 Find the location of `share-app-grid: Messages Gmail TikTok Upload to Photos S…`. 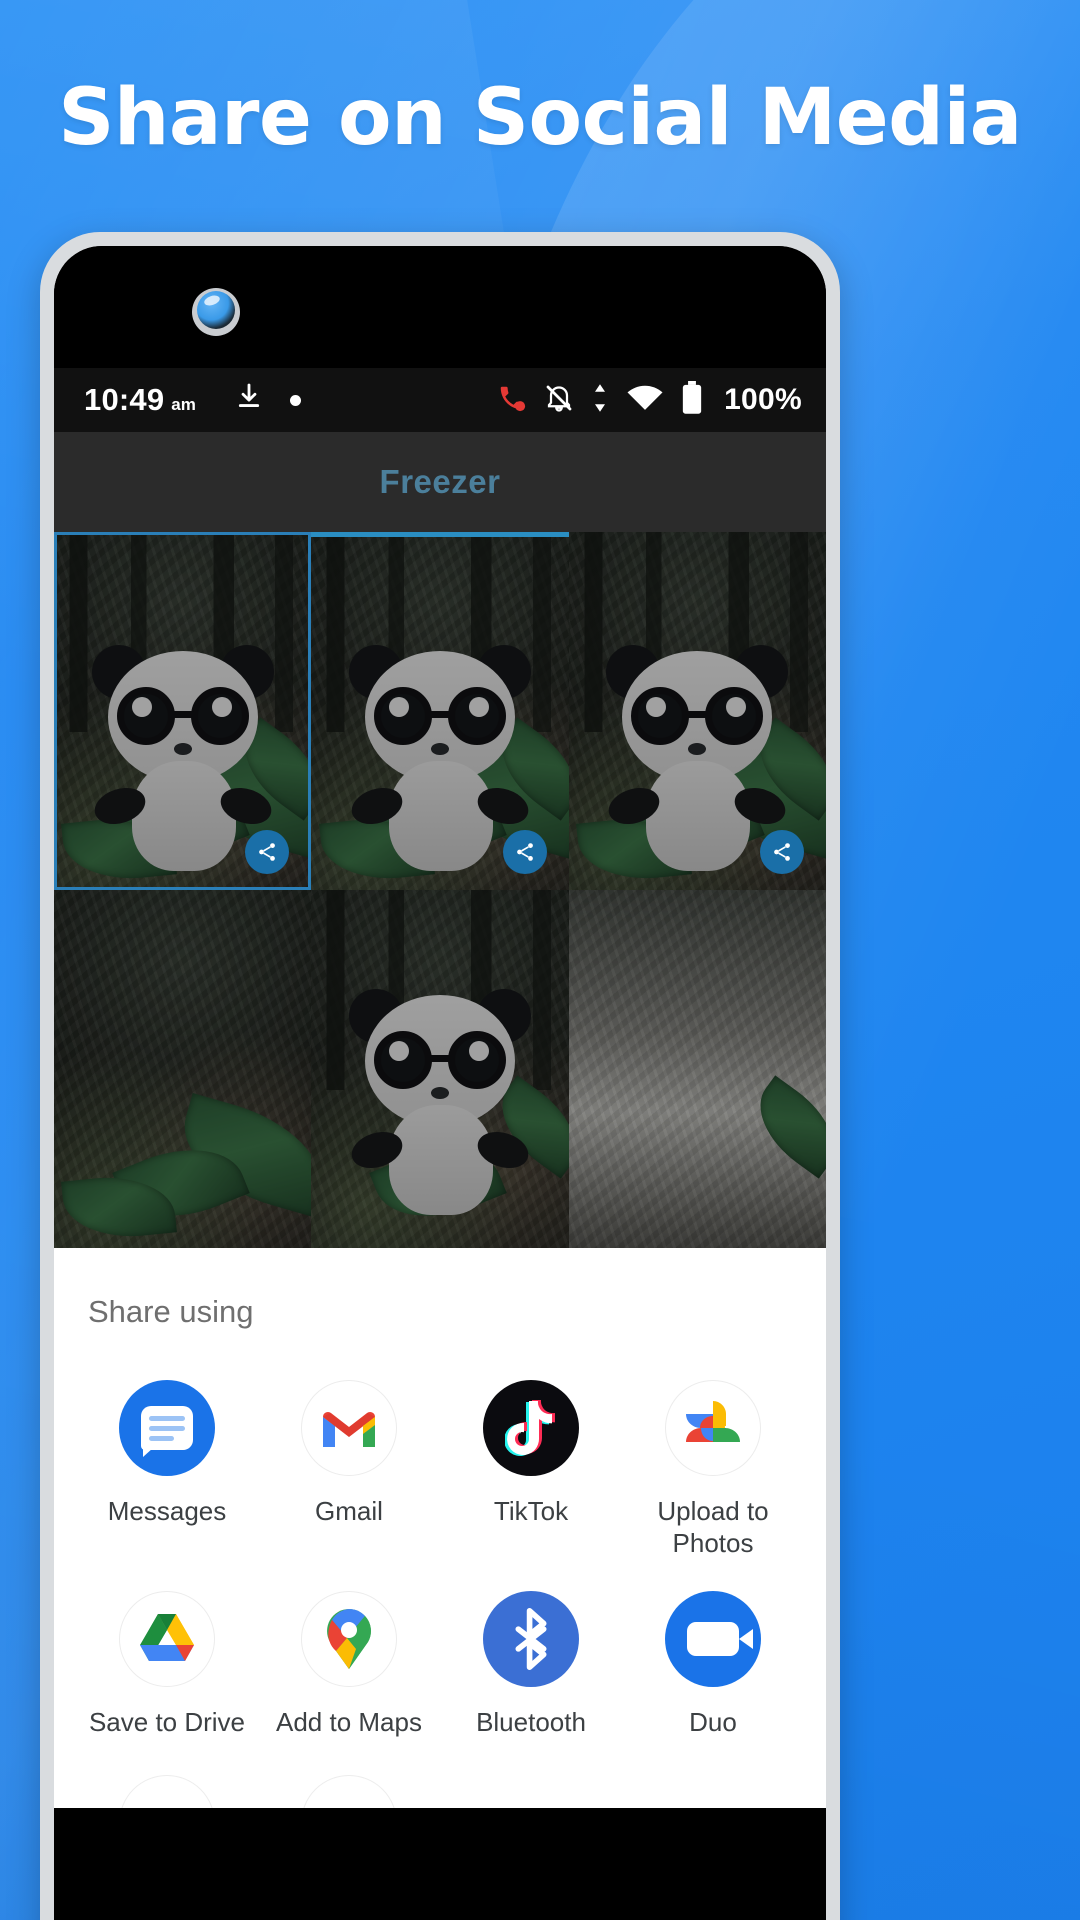

share-app-grid: Messages Gmail TikTok Upload to Photos S… is located at coordinates (440, 1561).